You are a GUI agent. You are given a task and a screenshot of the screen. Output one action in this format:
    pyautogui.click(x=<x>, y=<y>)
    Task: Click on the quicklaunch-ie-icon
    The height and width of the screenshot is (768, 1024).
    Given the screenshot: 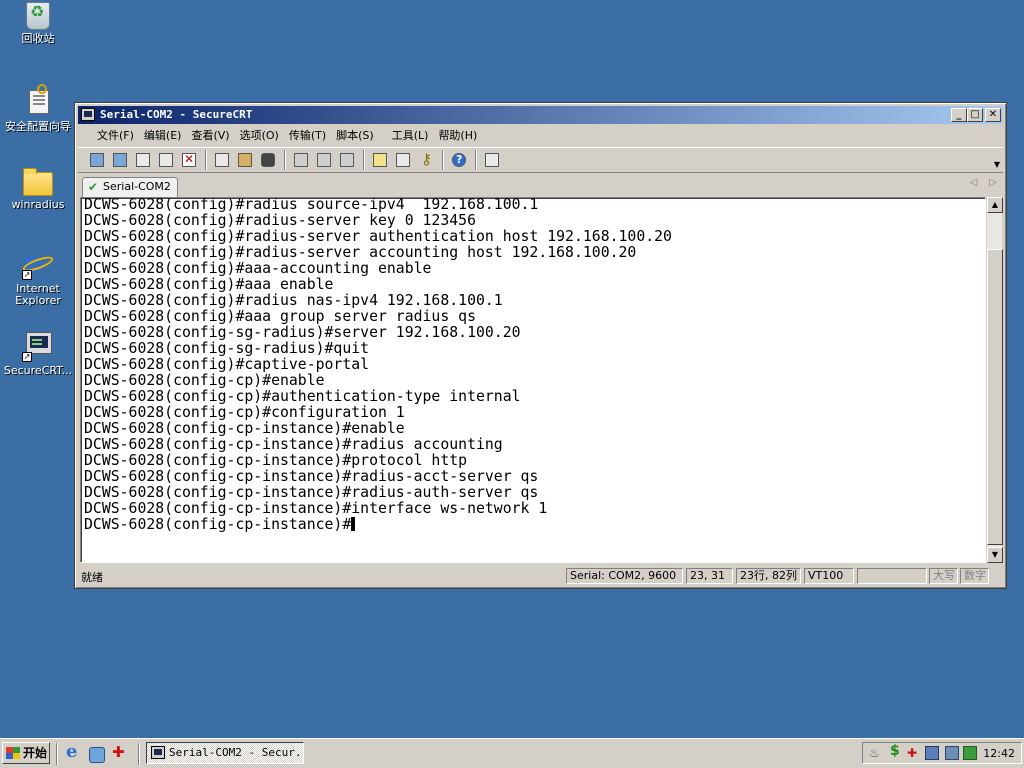 What is the action you would take?
    pyautogui.click(x=73, y=752)
    